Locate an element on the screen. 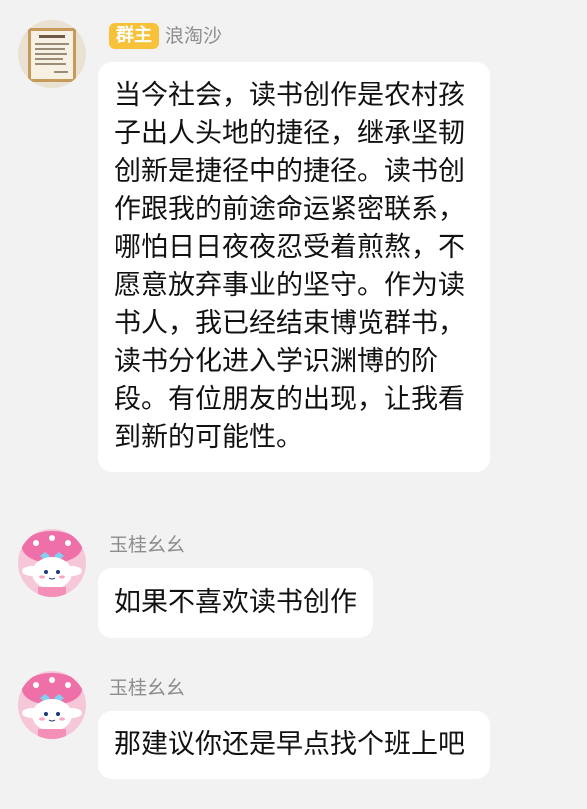  framed-certificate-icon is located at coordinates (52, 54).